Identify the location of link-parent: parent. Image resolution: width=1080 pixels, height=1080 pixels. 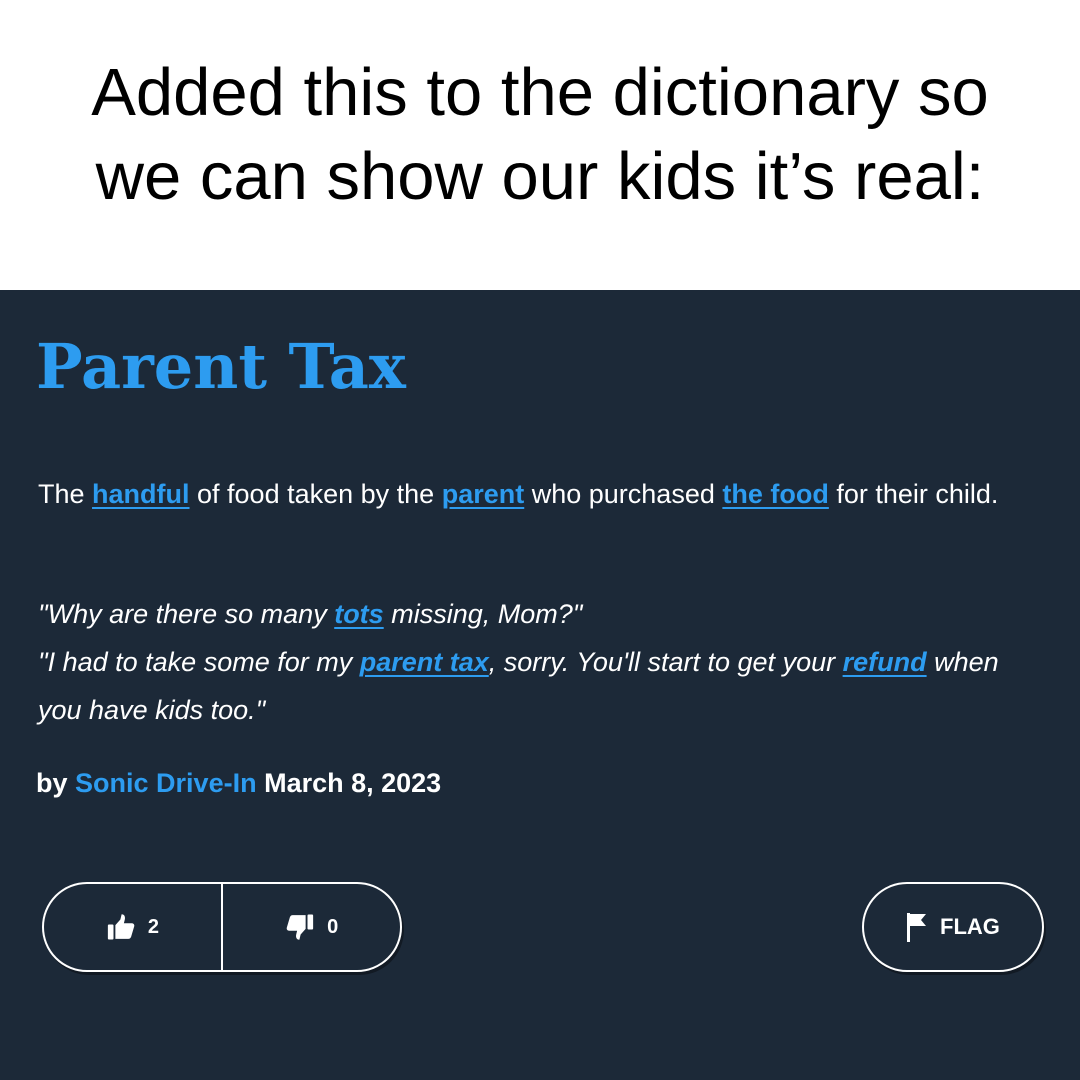
(483, 494).